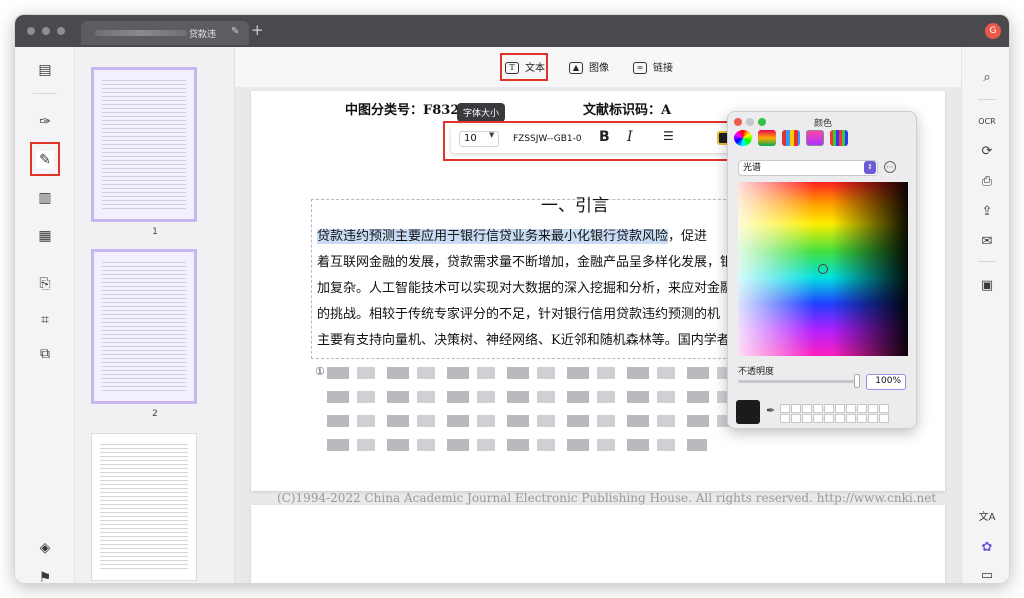 This screenshot has width=1024, height=598. Describe the element at coordinates (512, 31) in the screenshot. I see `title-bar: 贷款违 ✎ + G` at that location.